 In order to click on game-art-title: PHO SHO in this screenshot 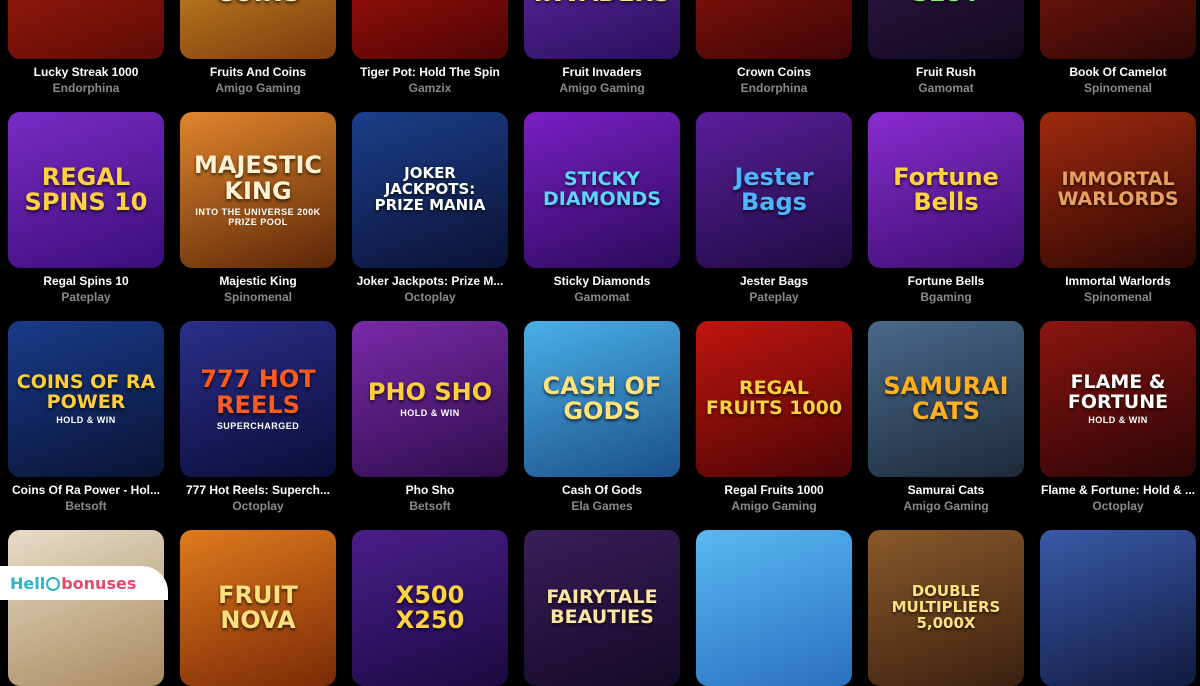, I will do `click(430, 392)`.